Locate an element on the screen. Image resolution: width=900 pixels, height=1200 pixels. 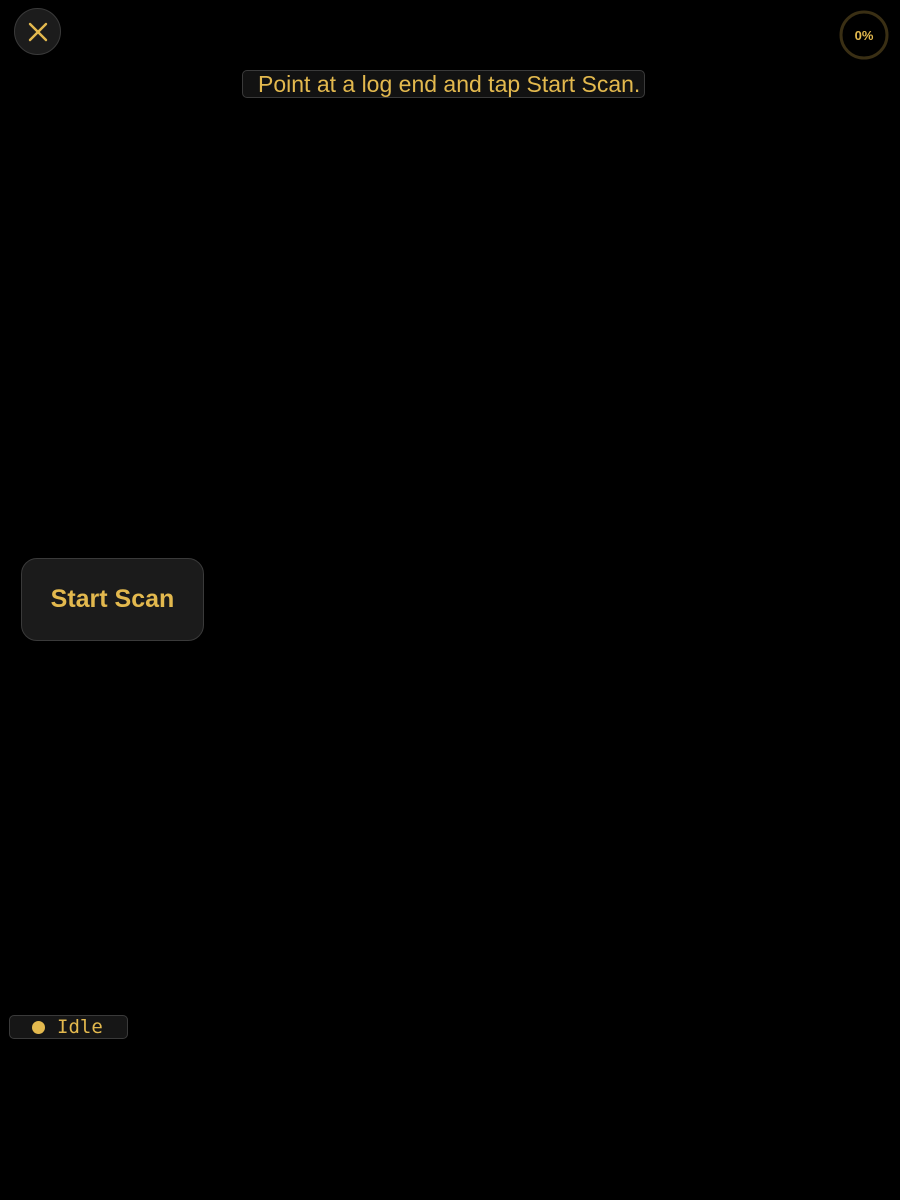
start-scan-button: Start Scan is located at coordinates (112, 599).